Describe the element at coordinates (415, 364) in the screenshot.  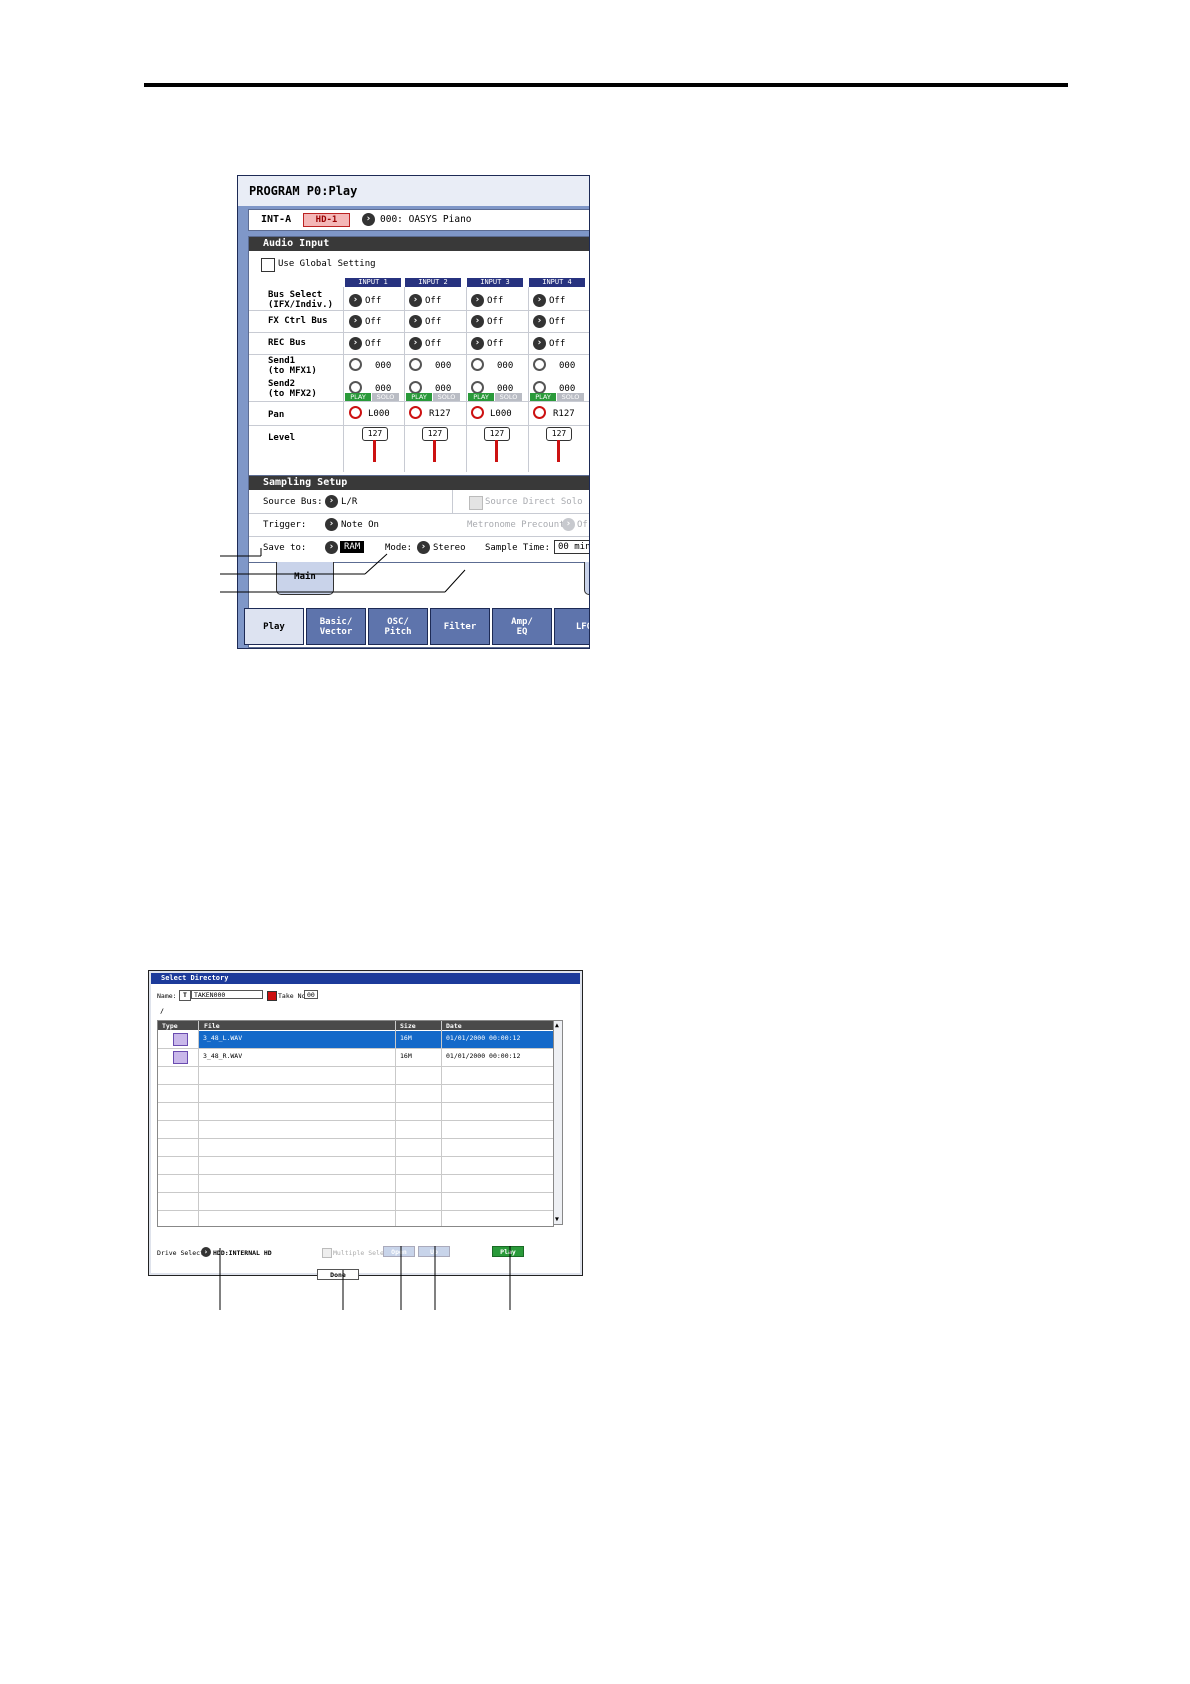
I see `send1-2-knob` at that location.